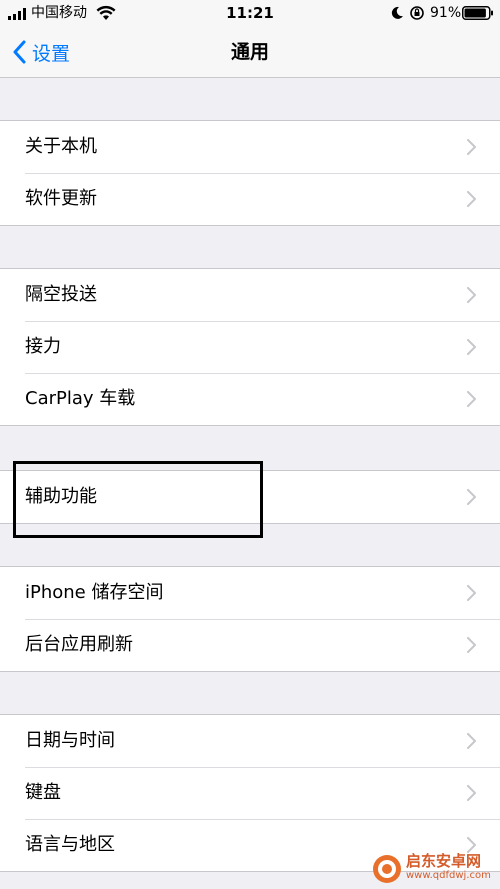 This screenshot has height=889, width=500. I want to click on settings-row-handoff: 接力, so click(250, 347).